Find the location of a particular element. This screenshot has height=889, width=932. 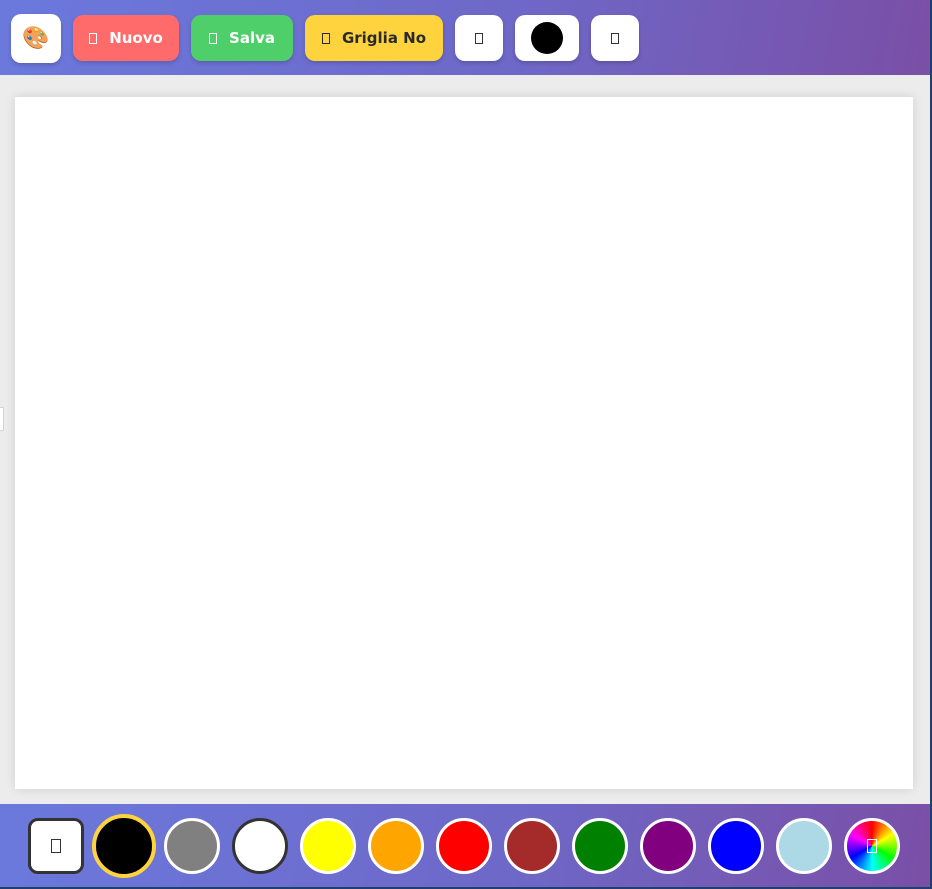

save-button-label: Salva is located at coordinates (252, 38).